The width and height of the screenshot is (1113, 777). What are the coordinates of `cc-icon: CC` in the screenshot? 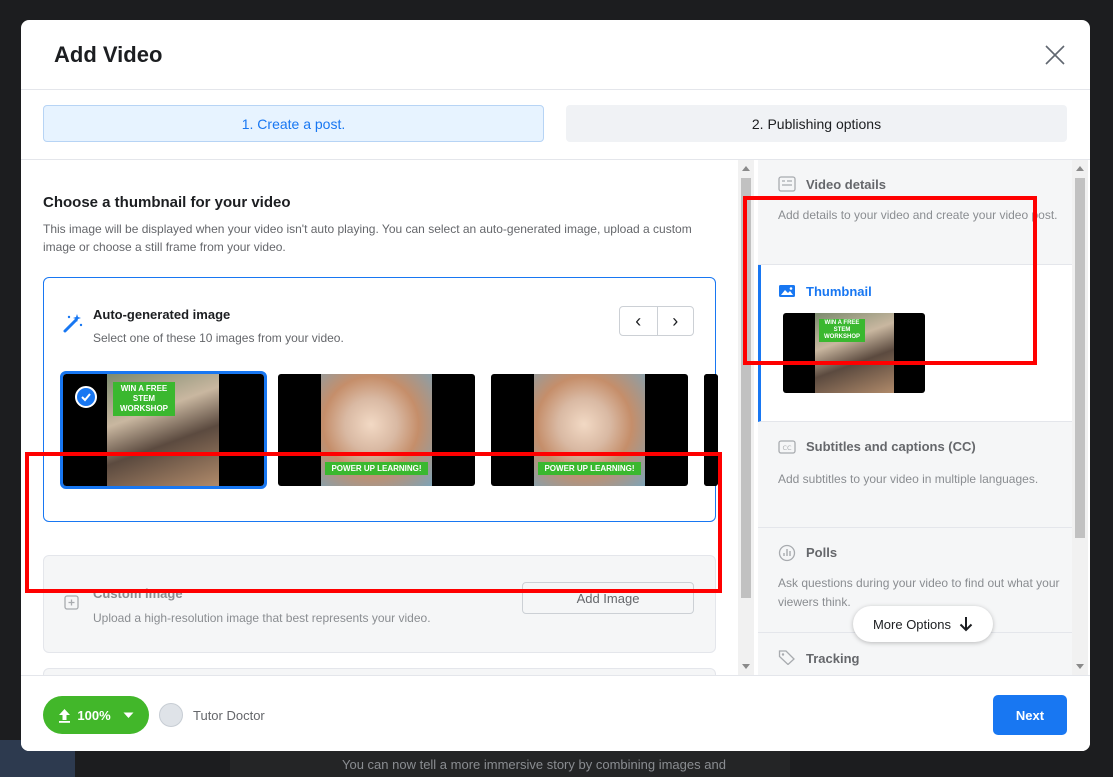 It's located at (787, 447).